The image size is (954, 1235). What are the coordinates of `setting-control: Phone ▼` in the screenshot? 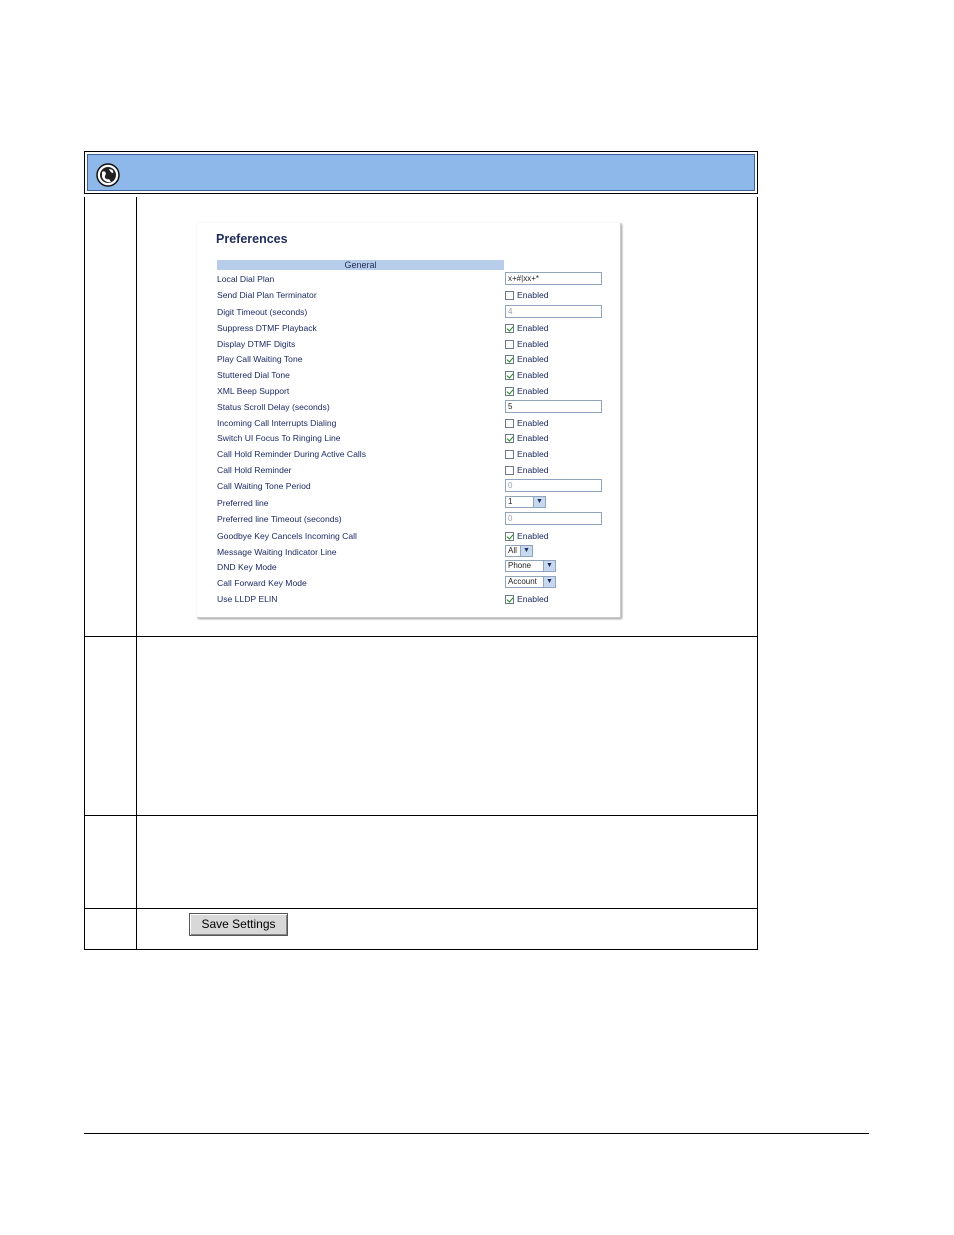 It's located at (530, 566).